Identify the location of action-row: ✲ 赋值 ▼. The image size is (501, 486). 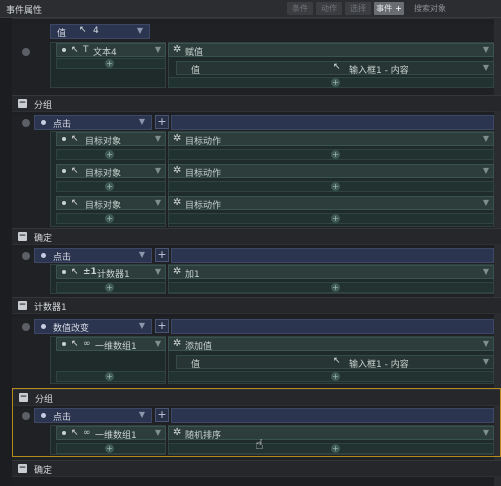
(331, 50).